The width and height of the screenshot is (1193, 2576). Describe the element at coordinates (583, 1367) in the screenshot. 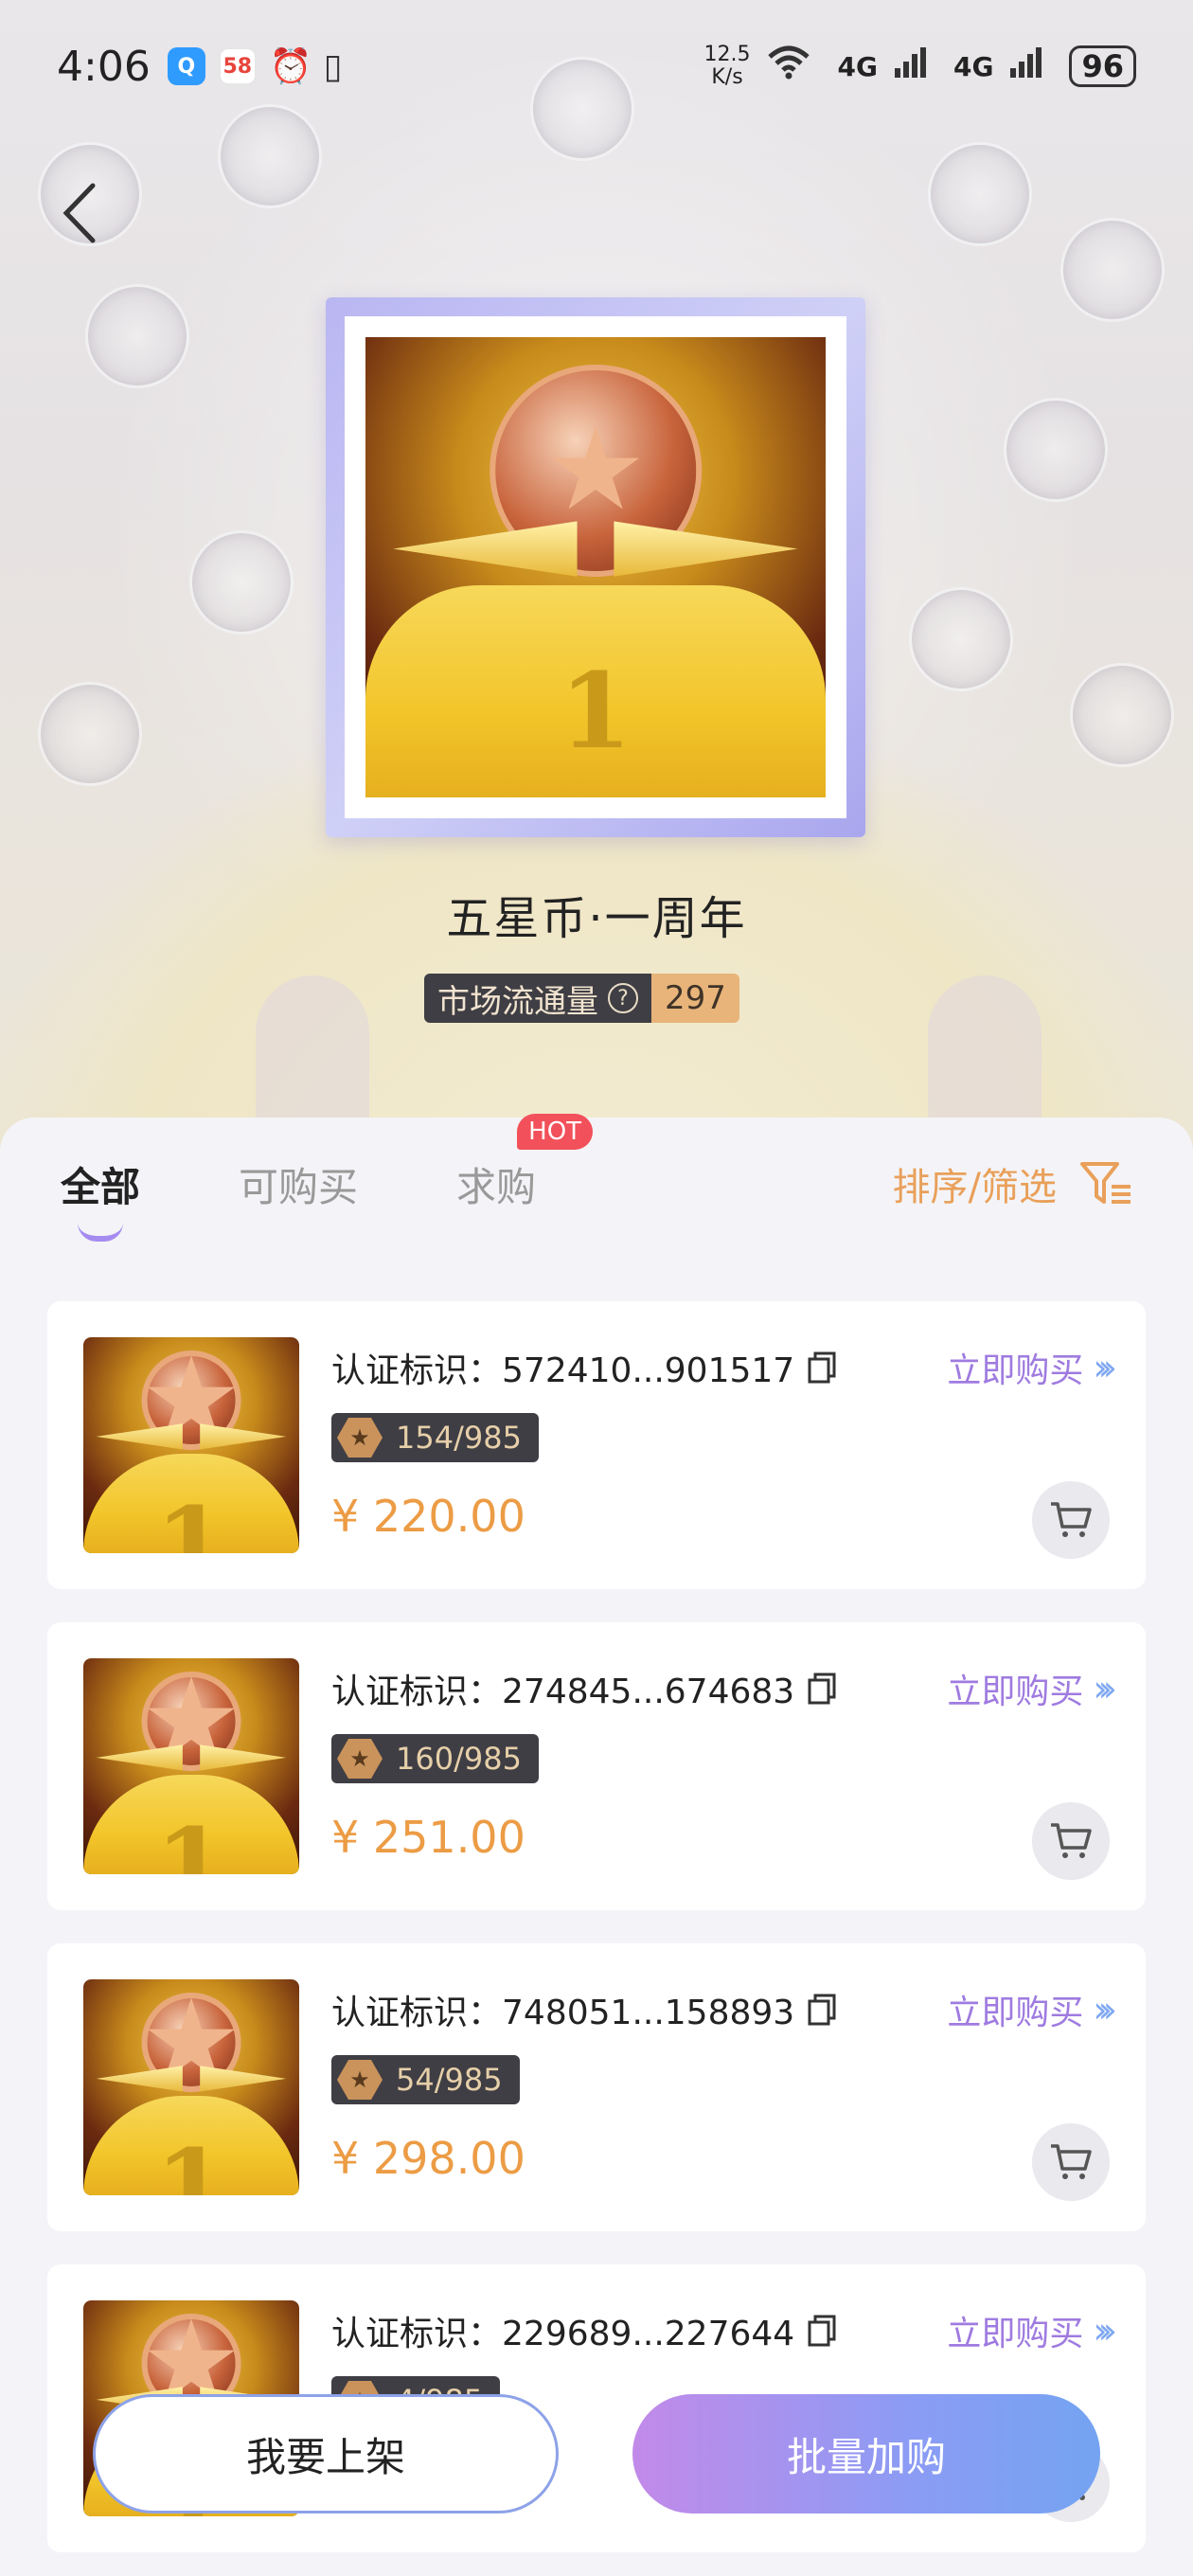

I see `certification-id: 认证标识：572410...901517` at that location.